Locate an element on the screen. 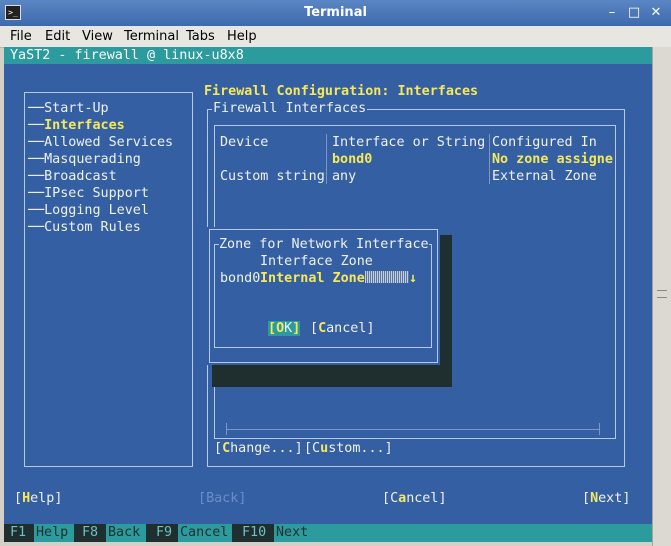  window-titlebar: >_ Terminal – □ ✕ is located at coordinates (335, 13).